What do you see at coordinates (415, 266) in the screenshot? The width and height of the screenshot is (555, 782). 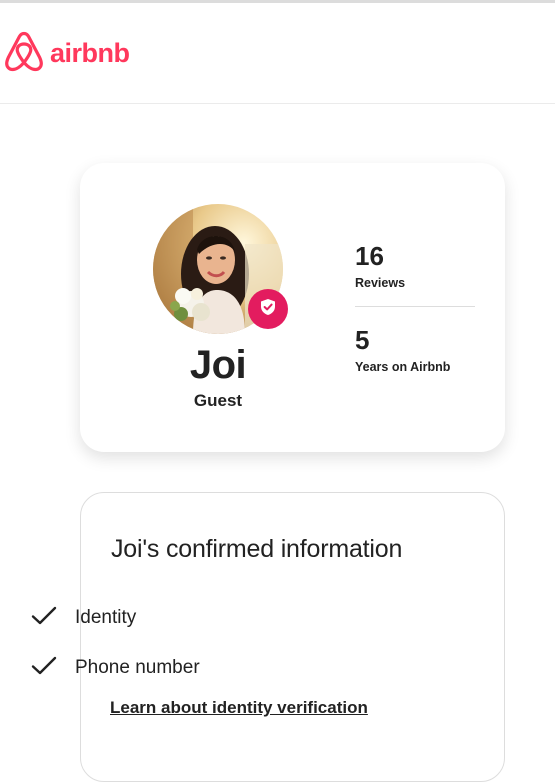 I see `stat-reviews: 16 Reviews` at bounding box center [415, 266].